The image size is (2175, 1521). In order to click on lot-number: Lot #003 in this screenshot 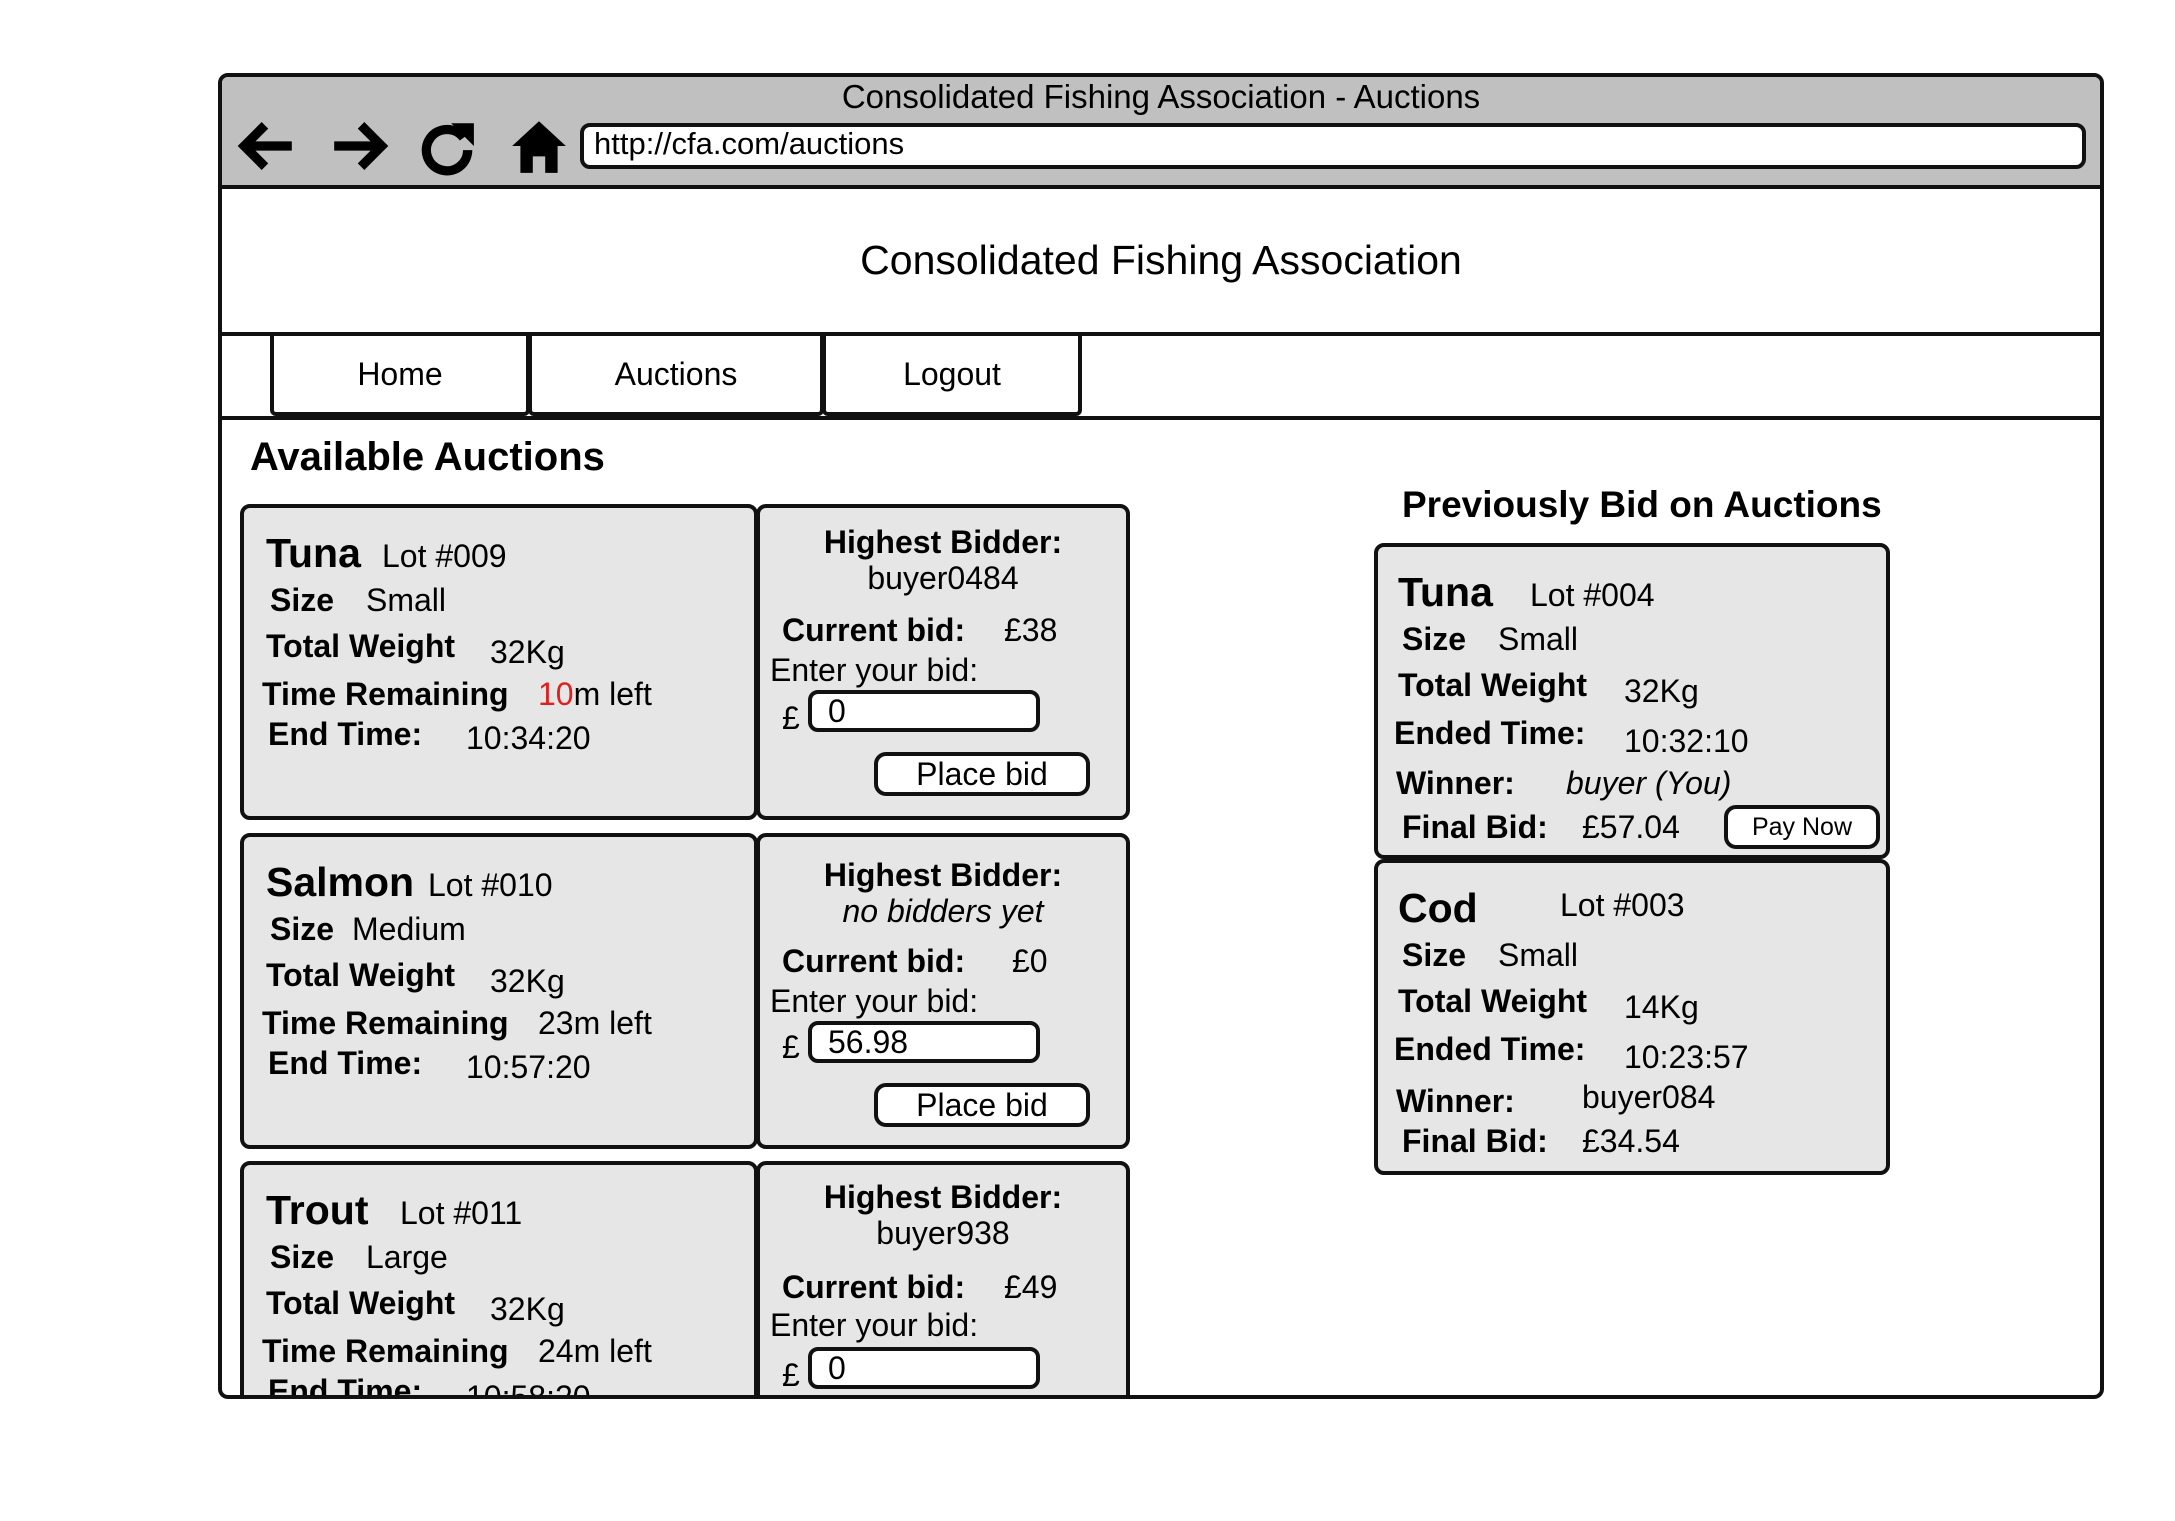, I will do `click(1622, 905)`.